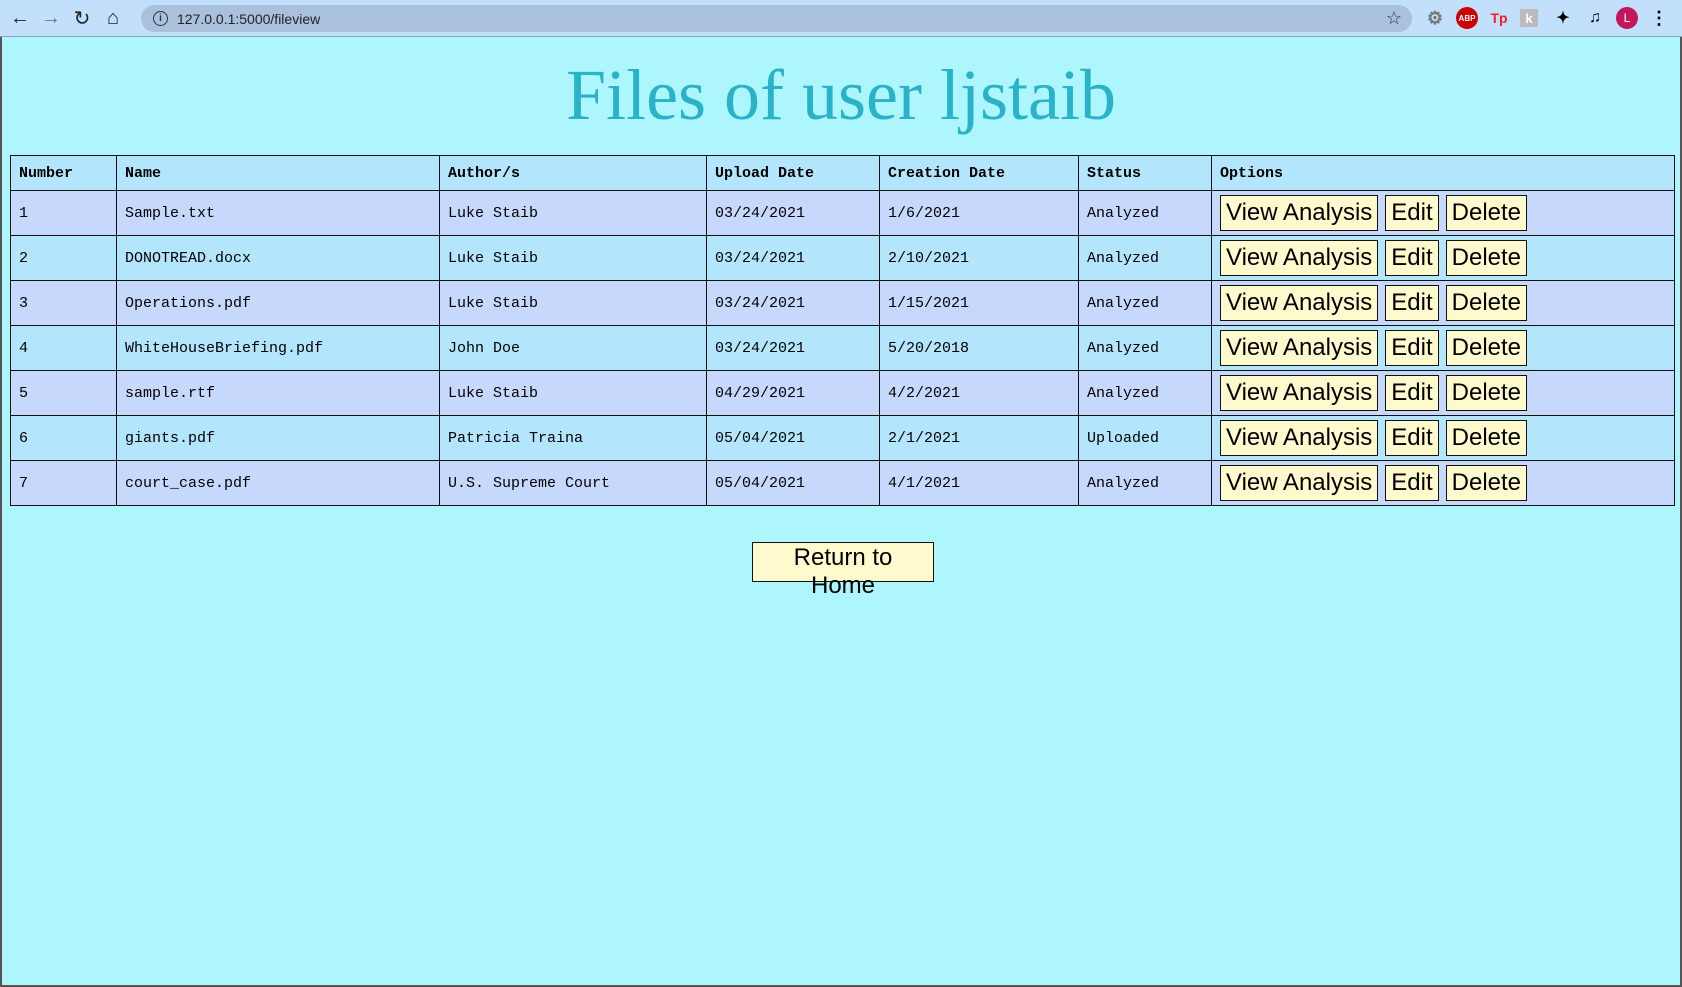 This screenshot has height=987, width=1682. I want to click on cell-creation-date: 2/1/2021, so click(979, 438).